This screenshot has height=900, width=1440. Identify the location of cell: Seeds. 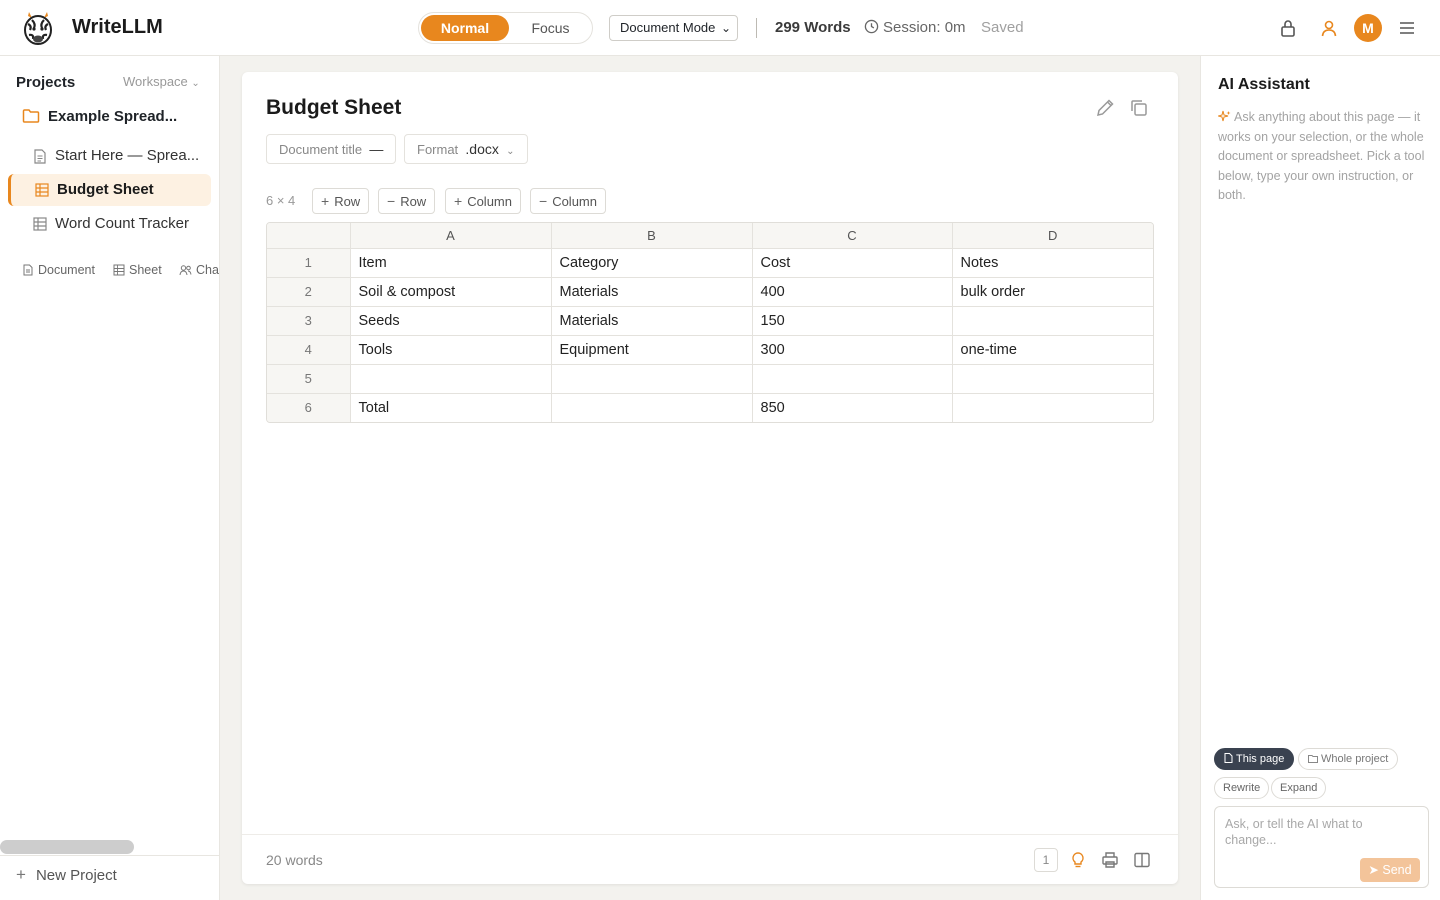
(451, 321).